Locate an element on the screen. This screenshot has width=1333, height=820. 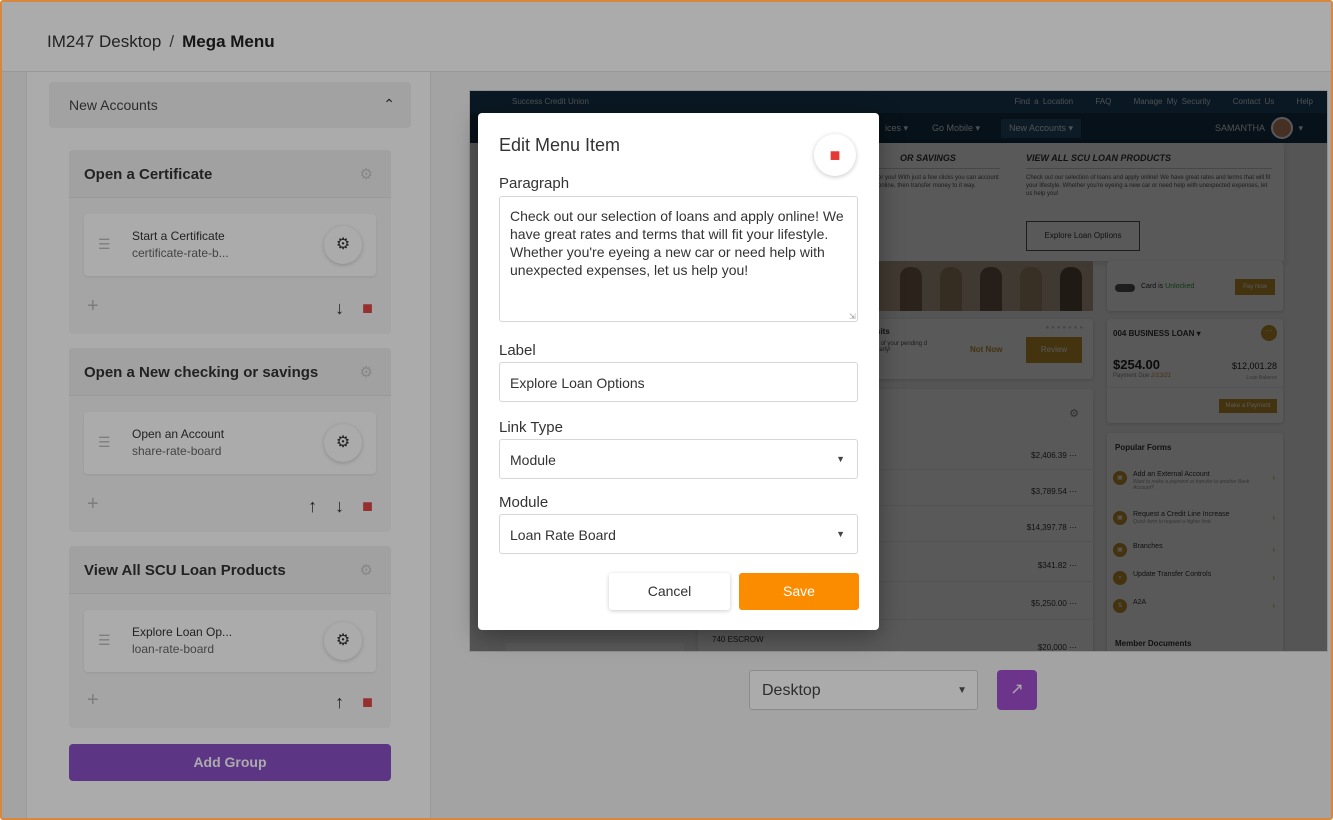
cancel-button: Cancel is located at coordinates (669, 591).